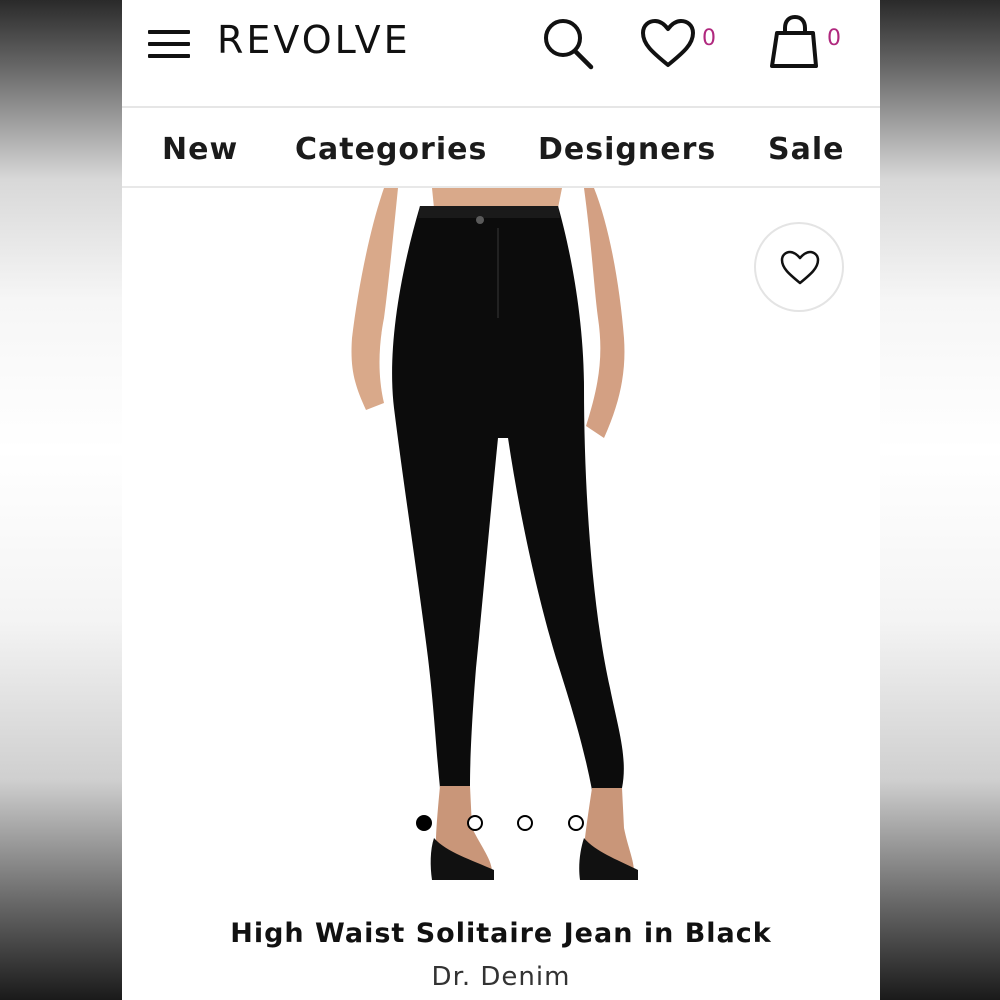 This screenshot has width=1000, height=1000. What do you see at coordinates (200, 149) in the screenshot?
I see `nav-item-new: New` at bounding box center [200, 149].